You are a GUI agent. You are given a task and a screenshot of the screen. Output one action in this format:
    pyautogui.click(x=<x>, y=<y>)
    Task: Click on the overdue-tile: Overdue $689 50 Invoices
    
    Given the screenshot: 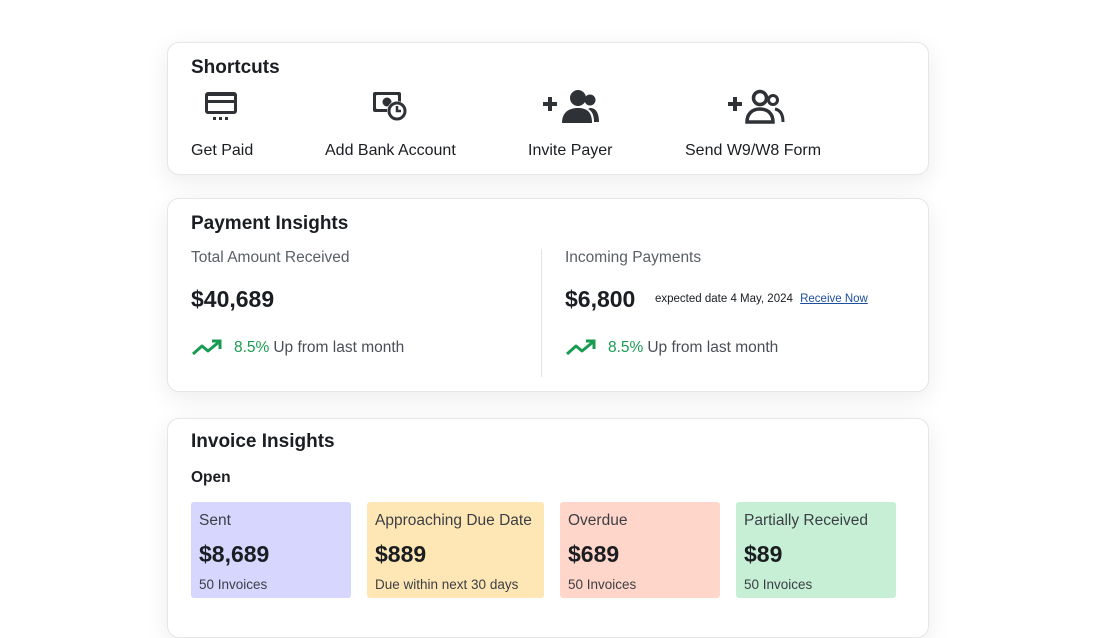 What is the action you would take?
    pyautogui.click(x=640, y=550)
    